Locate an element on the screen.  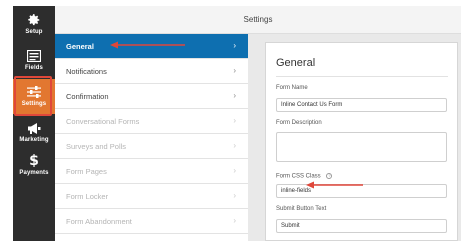
help-icon: ? is located at coordinates (329, 176).